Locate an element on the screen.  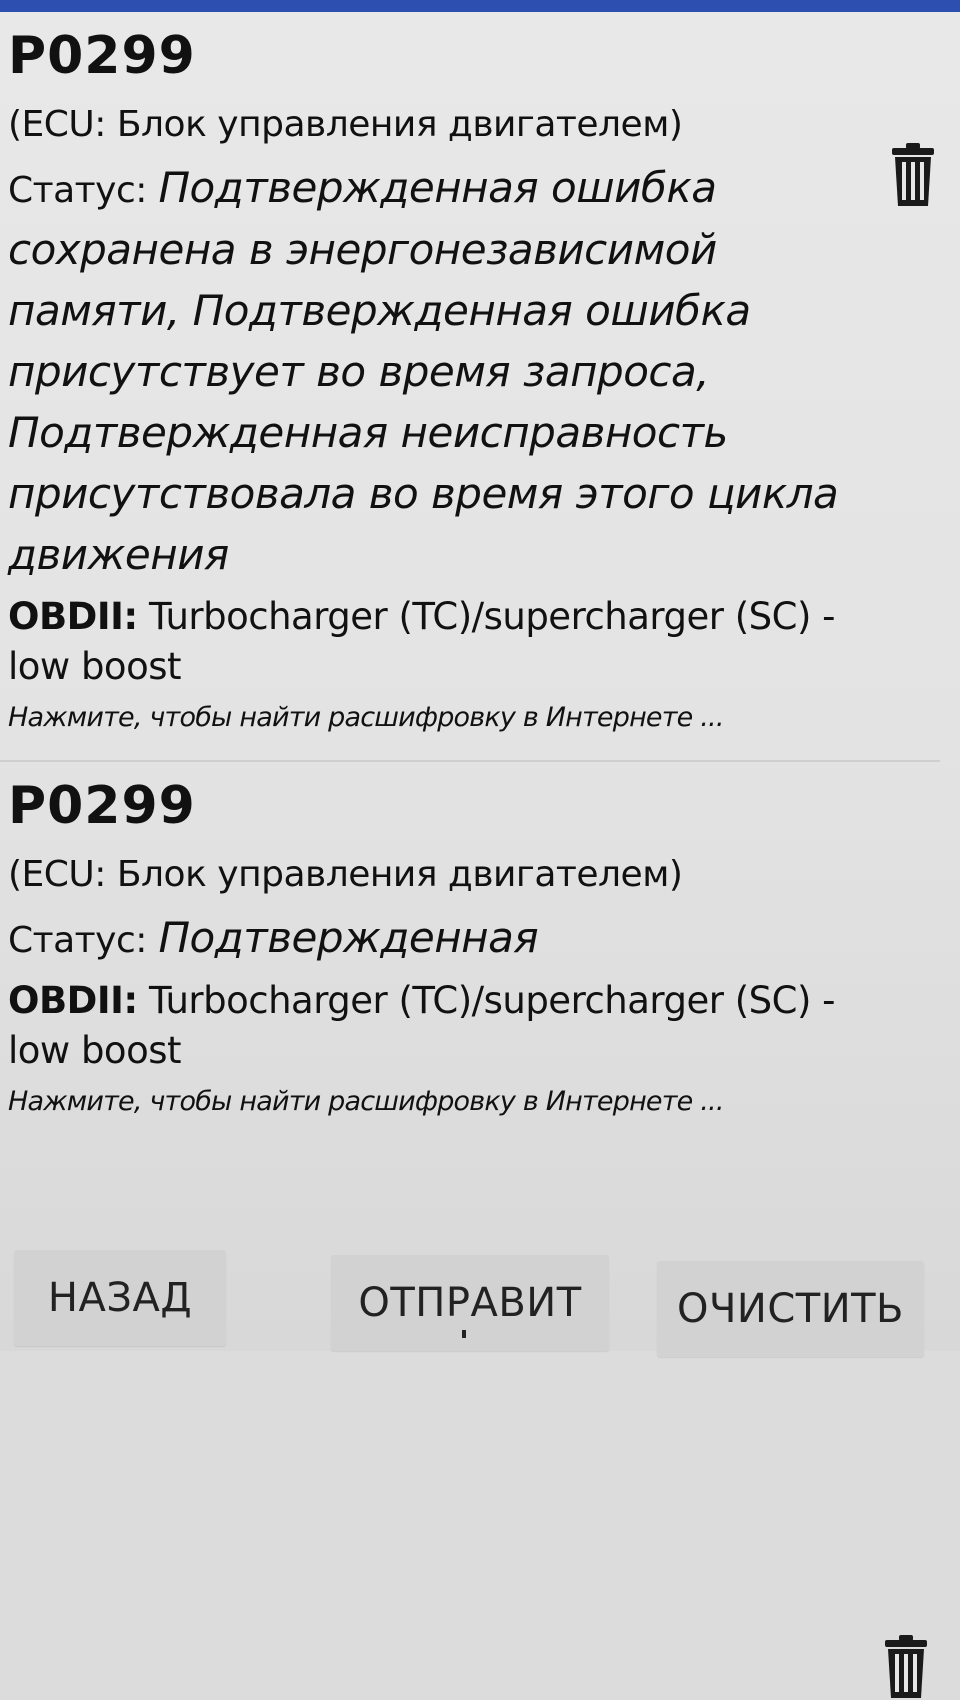
status-value: Подтвержденная is located at coordinates (348, 937).